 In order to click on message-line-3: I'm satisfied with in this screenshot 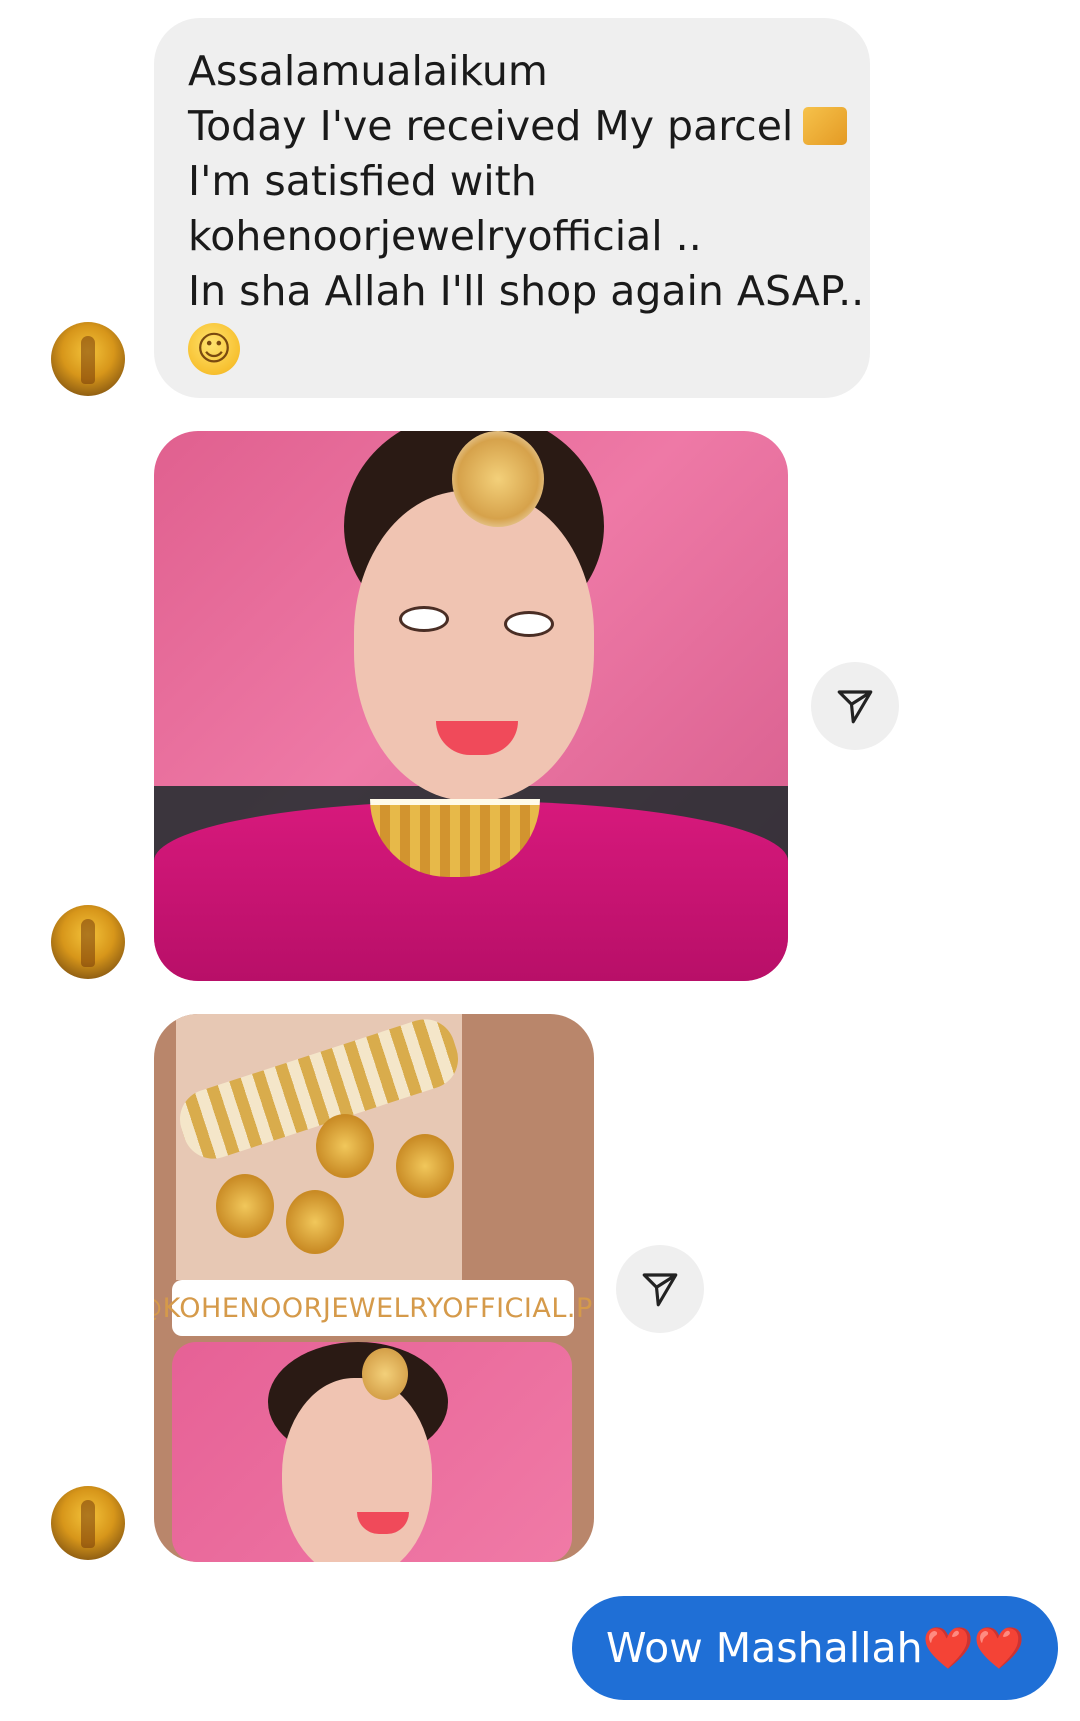, I will do `click(362, 181)`.